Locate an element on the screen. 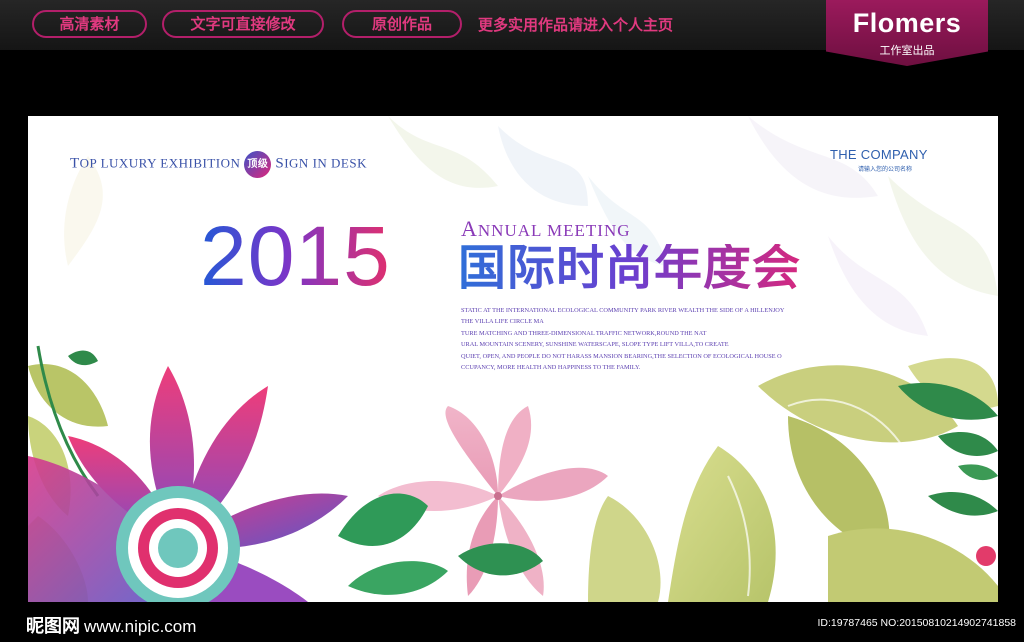 The image size is (1024, 642). top-luxury-line: TOP LUXURY EXHIBITION 顶级 SIGN IN DESK is located at coordinates (218, 164).